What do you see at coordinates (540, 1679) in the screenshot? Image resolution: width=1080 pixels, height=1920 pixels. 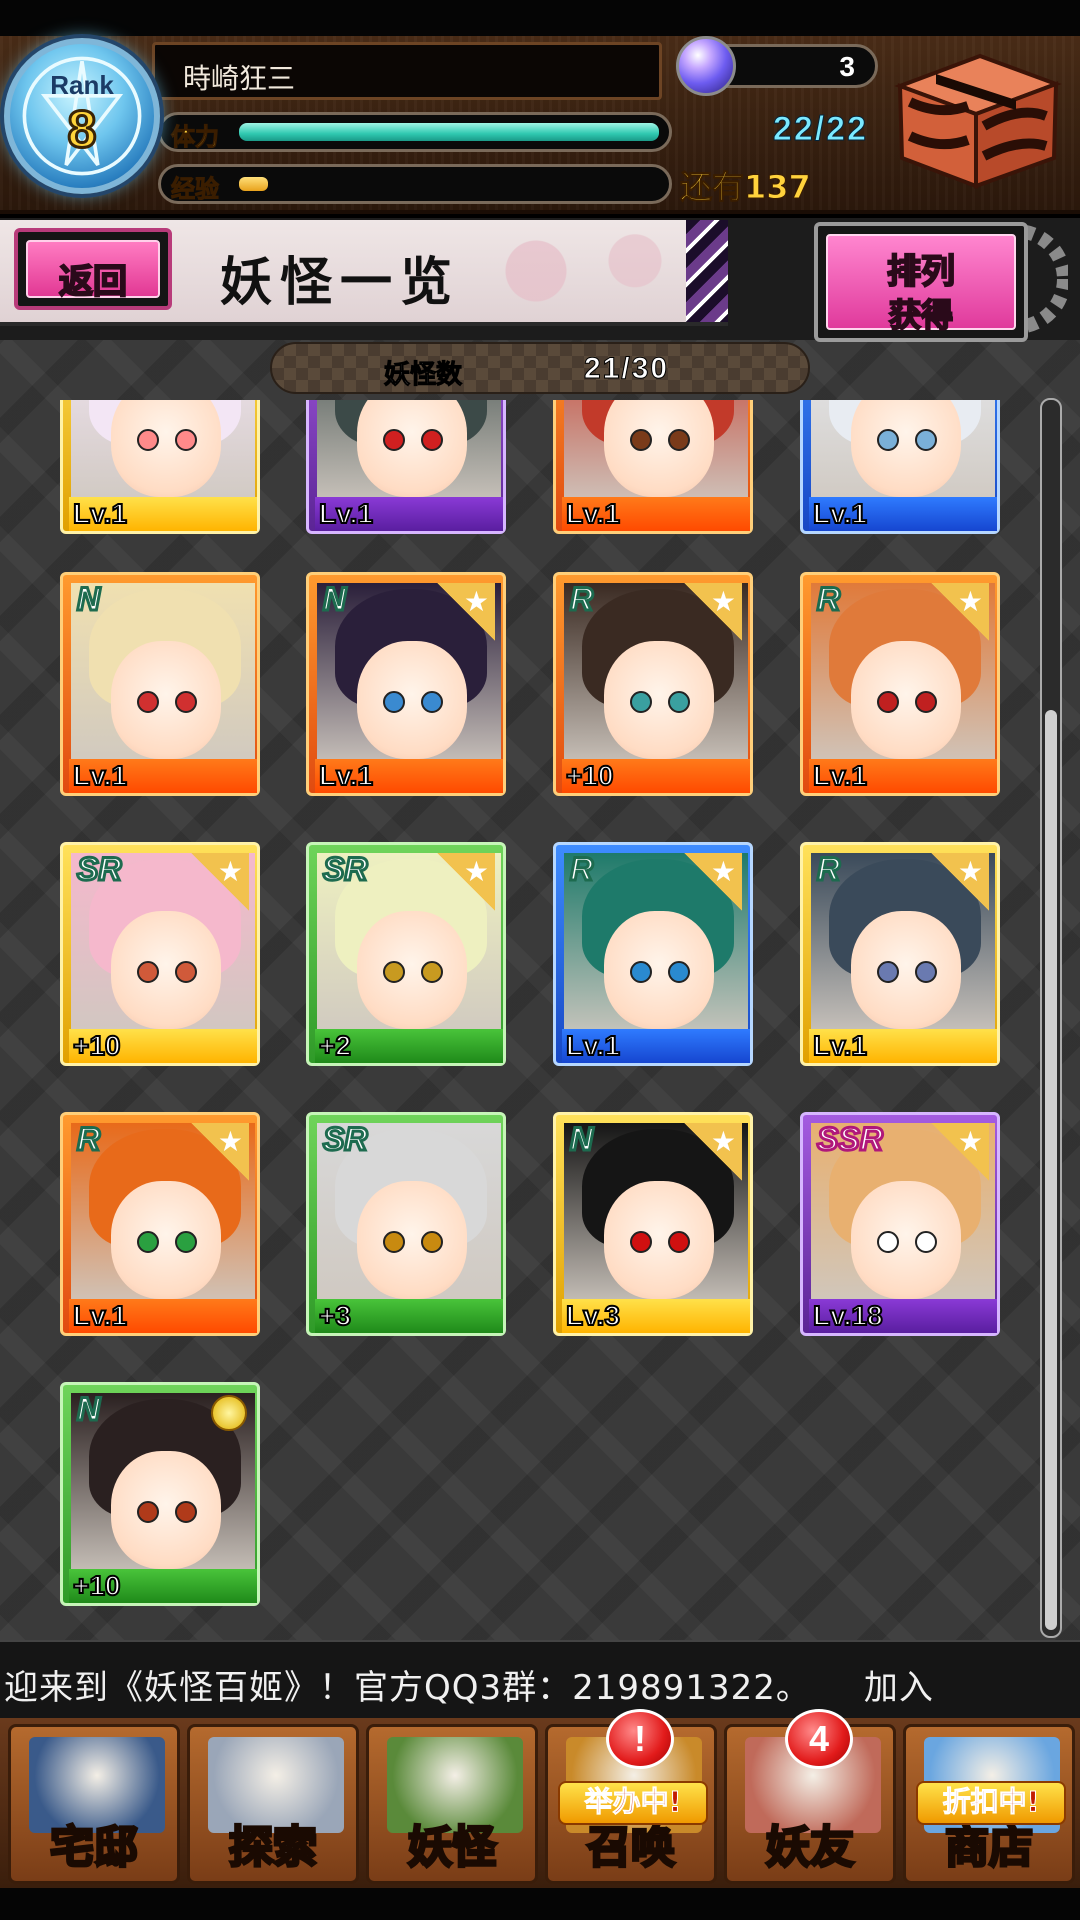 I see `announcement-marquee: 迎来到《妖怪百姬》！官方QQ3群：219891322。 加入` at bounding box center [540, 1679].